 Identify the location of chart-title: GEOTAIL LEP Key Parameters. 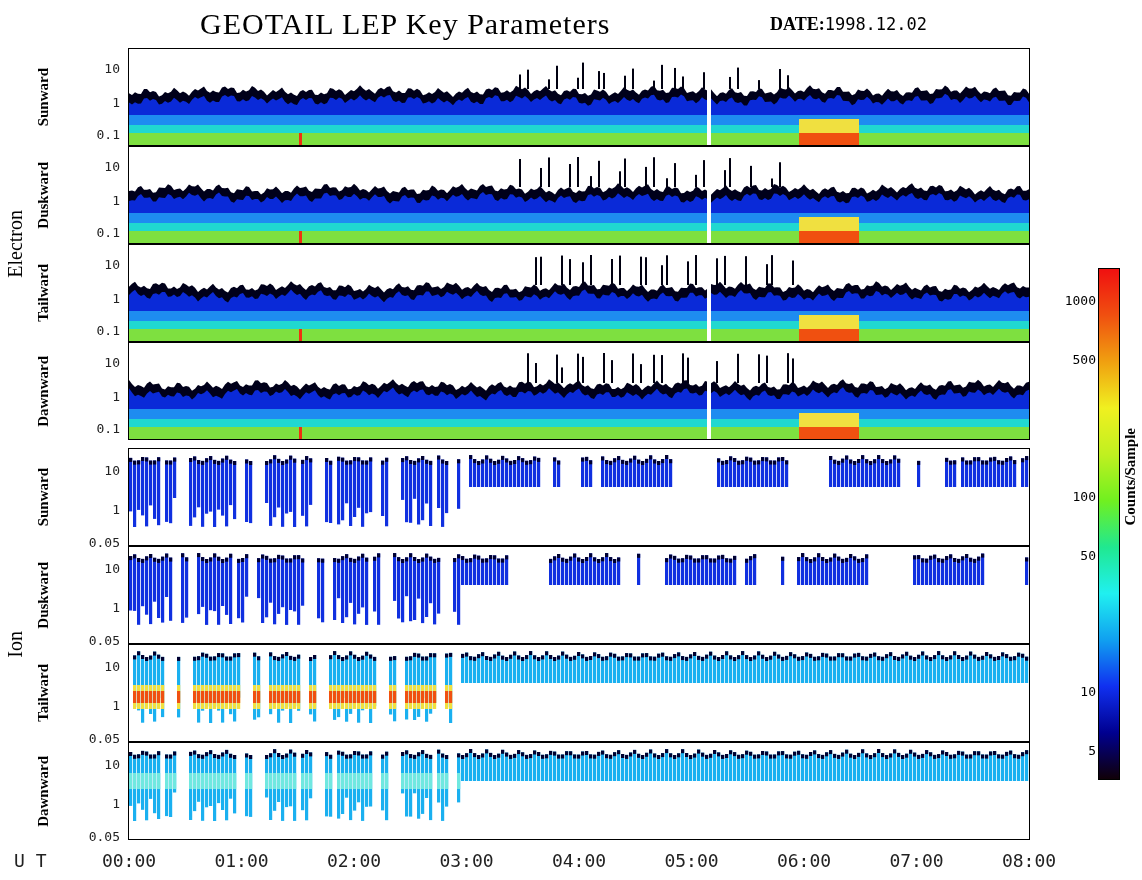
(406, 24).